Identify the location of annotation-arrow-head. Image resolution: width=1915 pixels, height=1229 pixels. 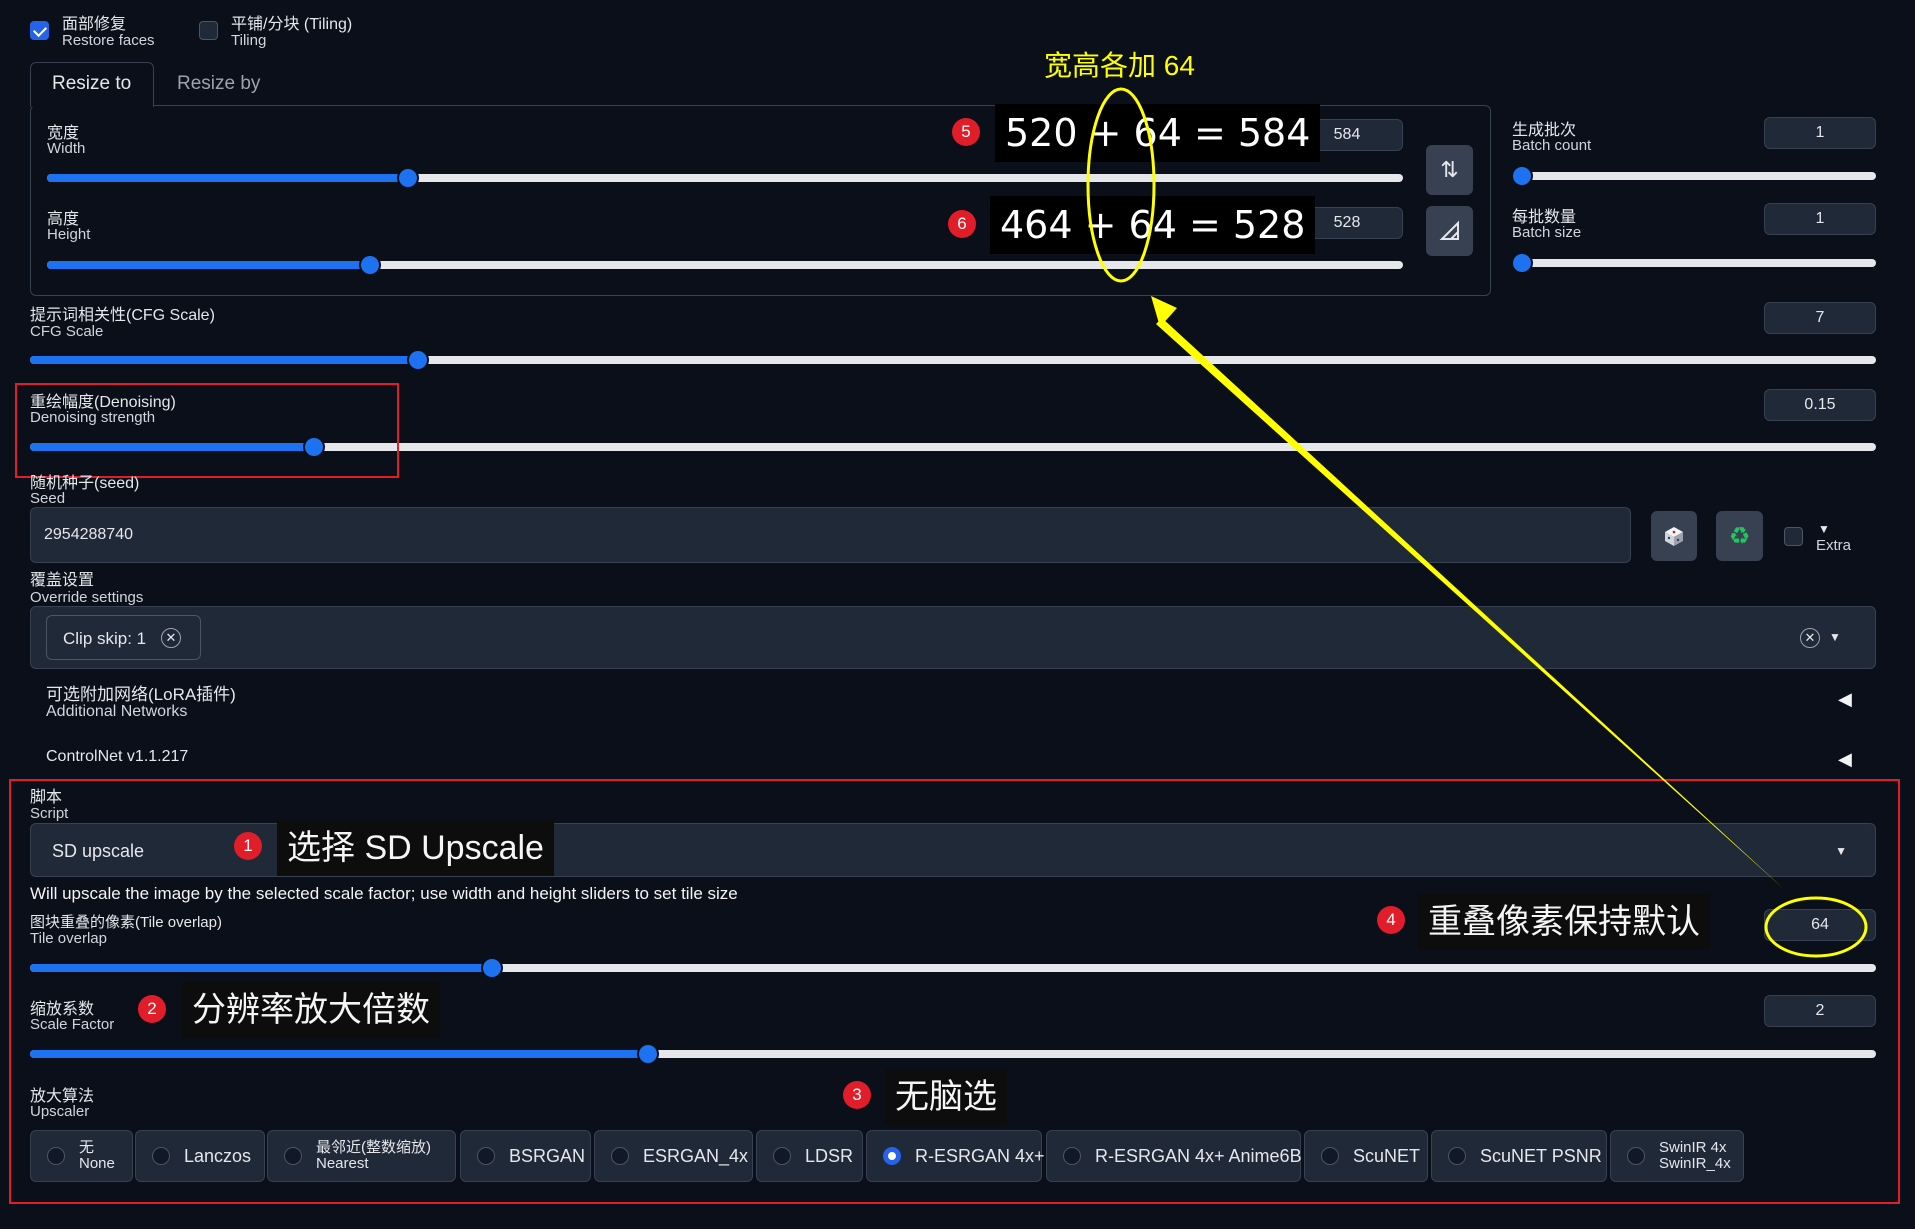
(1164, 311).